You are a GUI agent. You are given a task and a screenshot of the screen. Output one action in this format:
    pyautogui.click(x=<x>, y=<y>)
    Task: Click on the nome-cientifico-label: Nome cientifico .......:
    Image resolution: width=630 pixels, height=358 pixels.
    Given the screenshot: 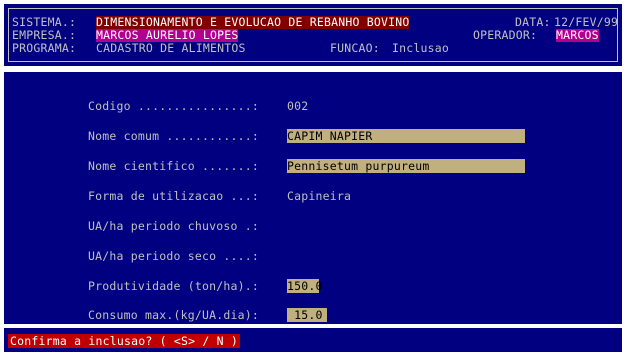 What is the action you would take?
    pyautogui.click(x=173, y=166)
    